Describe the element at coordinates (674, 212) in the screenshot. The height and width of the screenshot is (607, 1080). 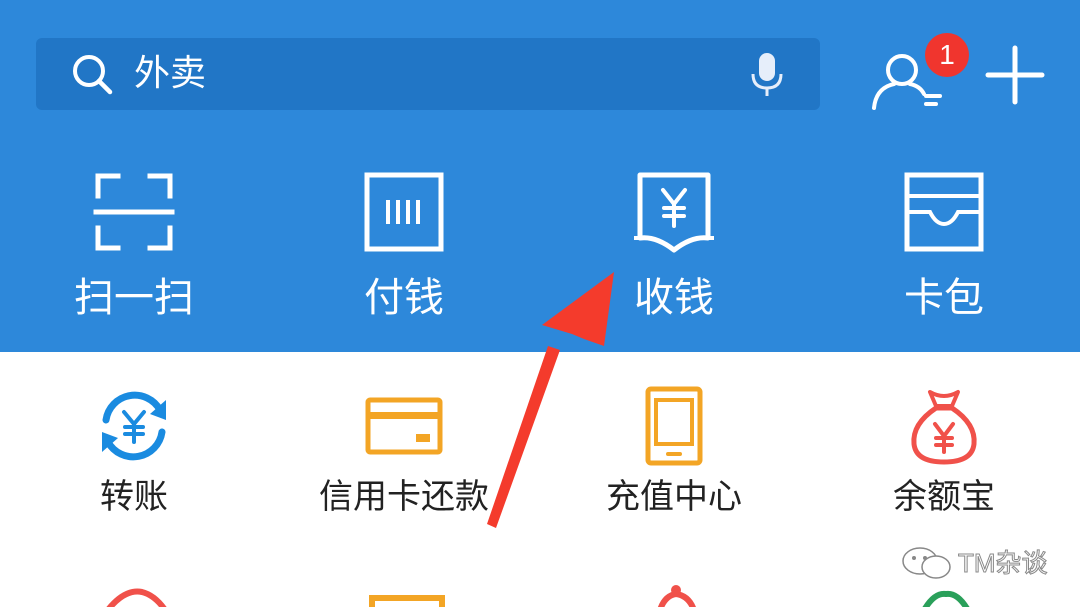
I see `receive-money-icon` at that location.